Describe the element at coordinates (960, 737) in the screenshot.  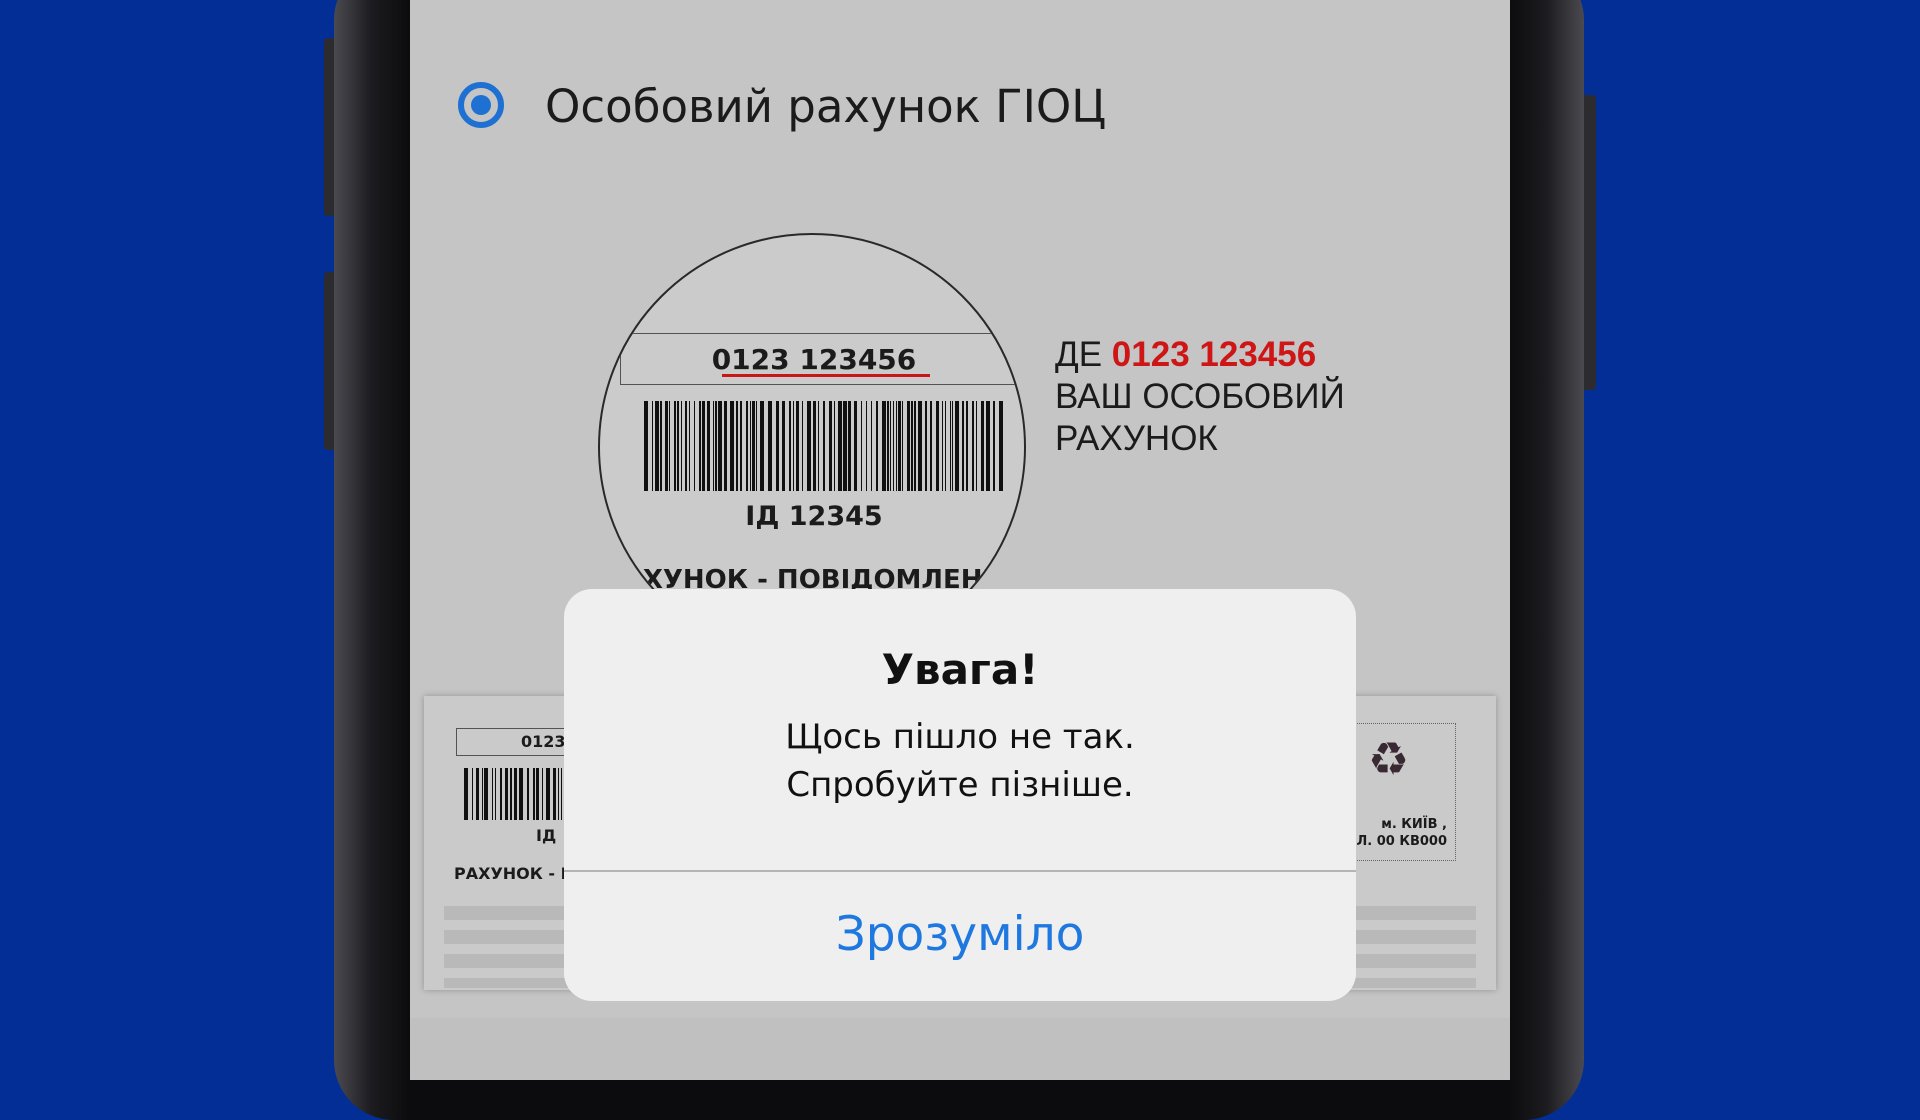
I see `alert-message-line-1: Щось пішло не так.` at that location.